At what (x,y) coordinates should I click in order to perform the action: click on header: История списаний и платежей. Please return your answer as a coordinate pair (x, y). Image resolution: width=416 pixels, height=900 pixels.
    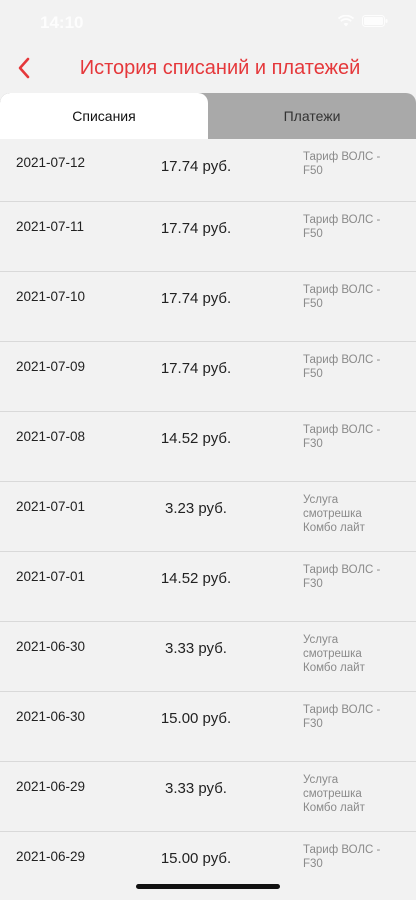
    Looking at the image, I should click on (208, 69).